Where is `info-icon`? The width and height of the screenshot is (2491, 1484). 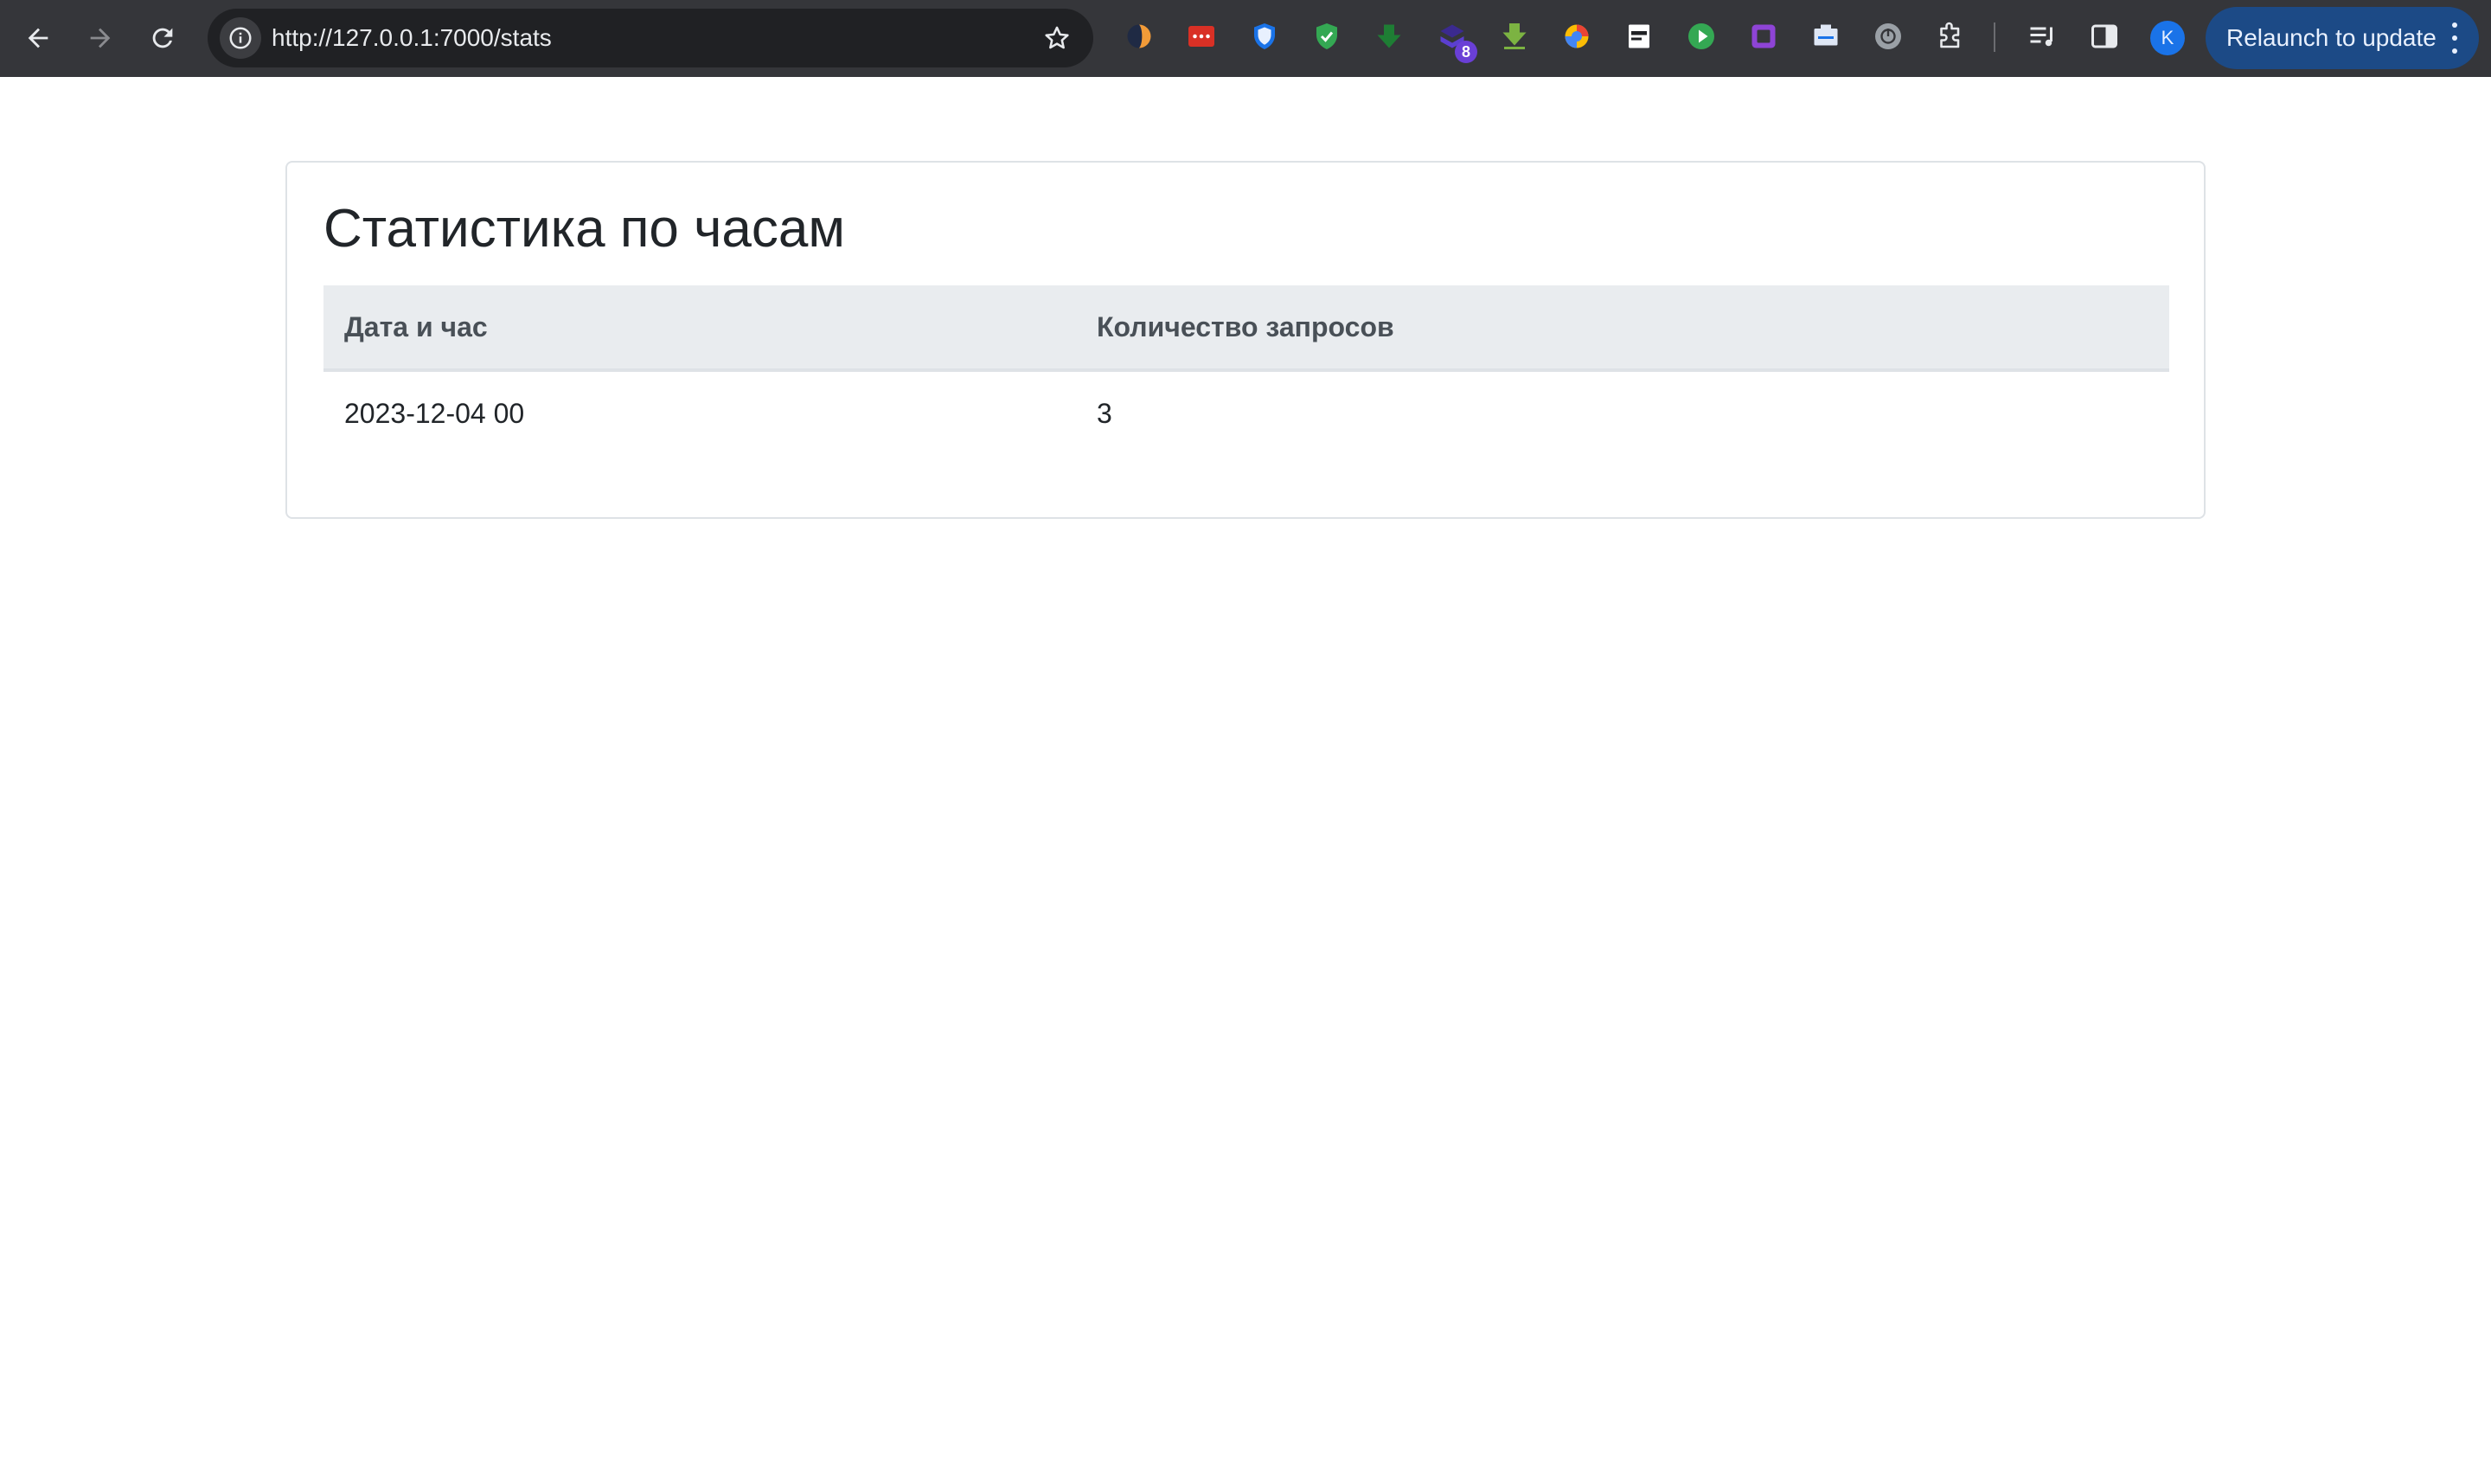 info-icon is located at coordinates (240, 38).